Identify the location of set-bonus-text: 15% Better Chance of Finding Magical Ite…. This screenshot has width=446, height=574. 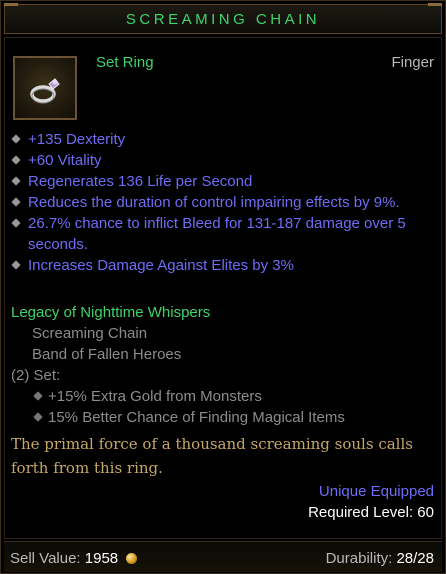
(196, 417).